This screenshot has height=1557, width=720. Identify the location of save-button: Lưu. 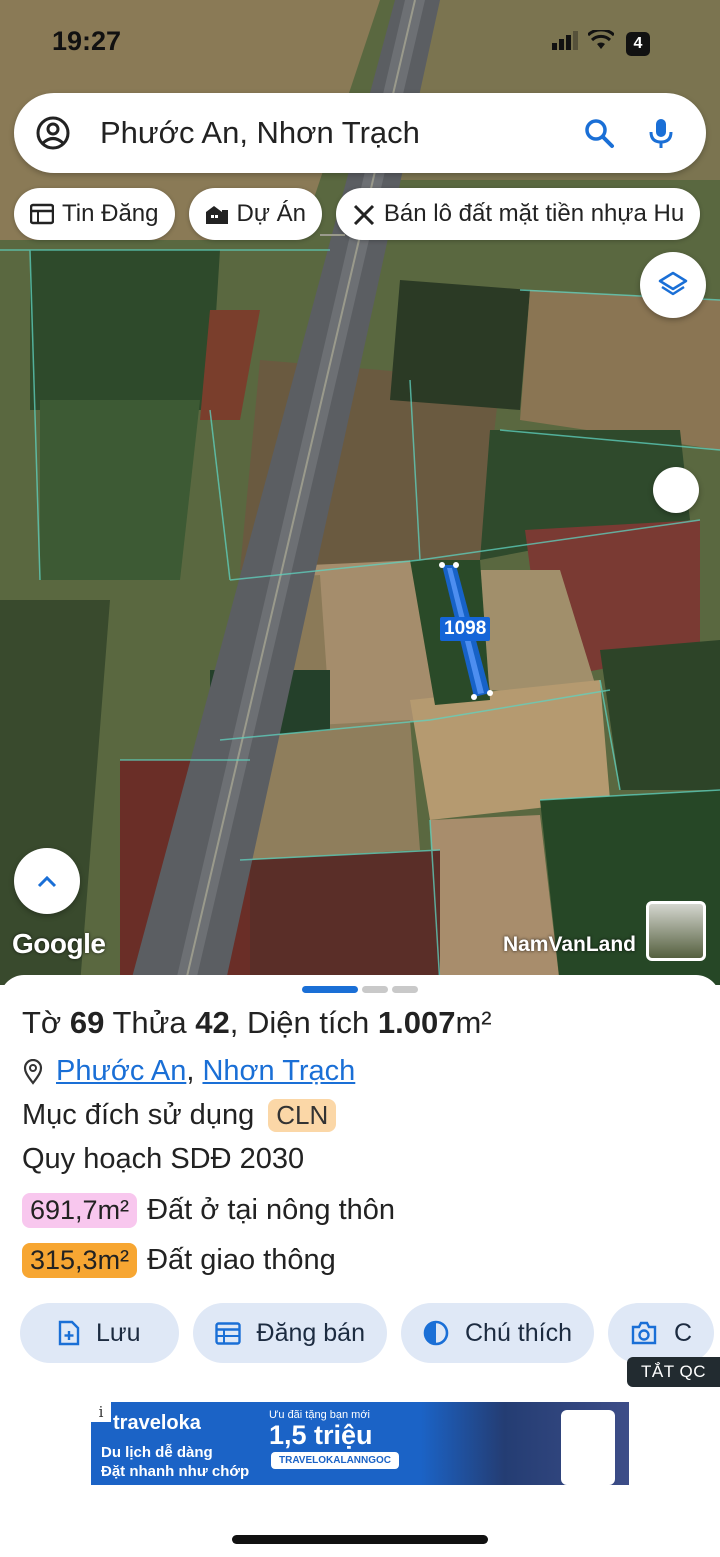
(99, 1333).